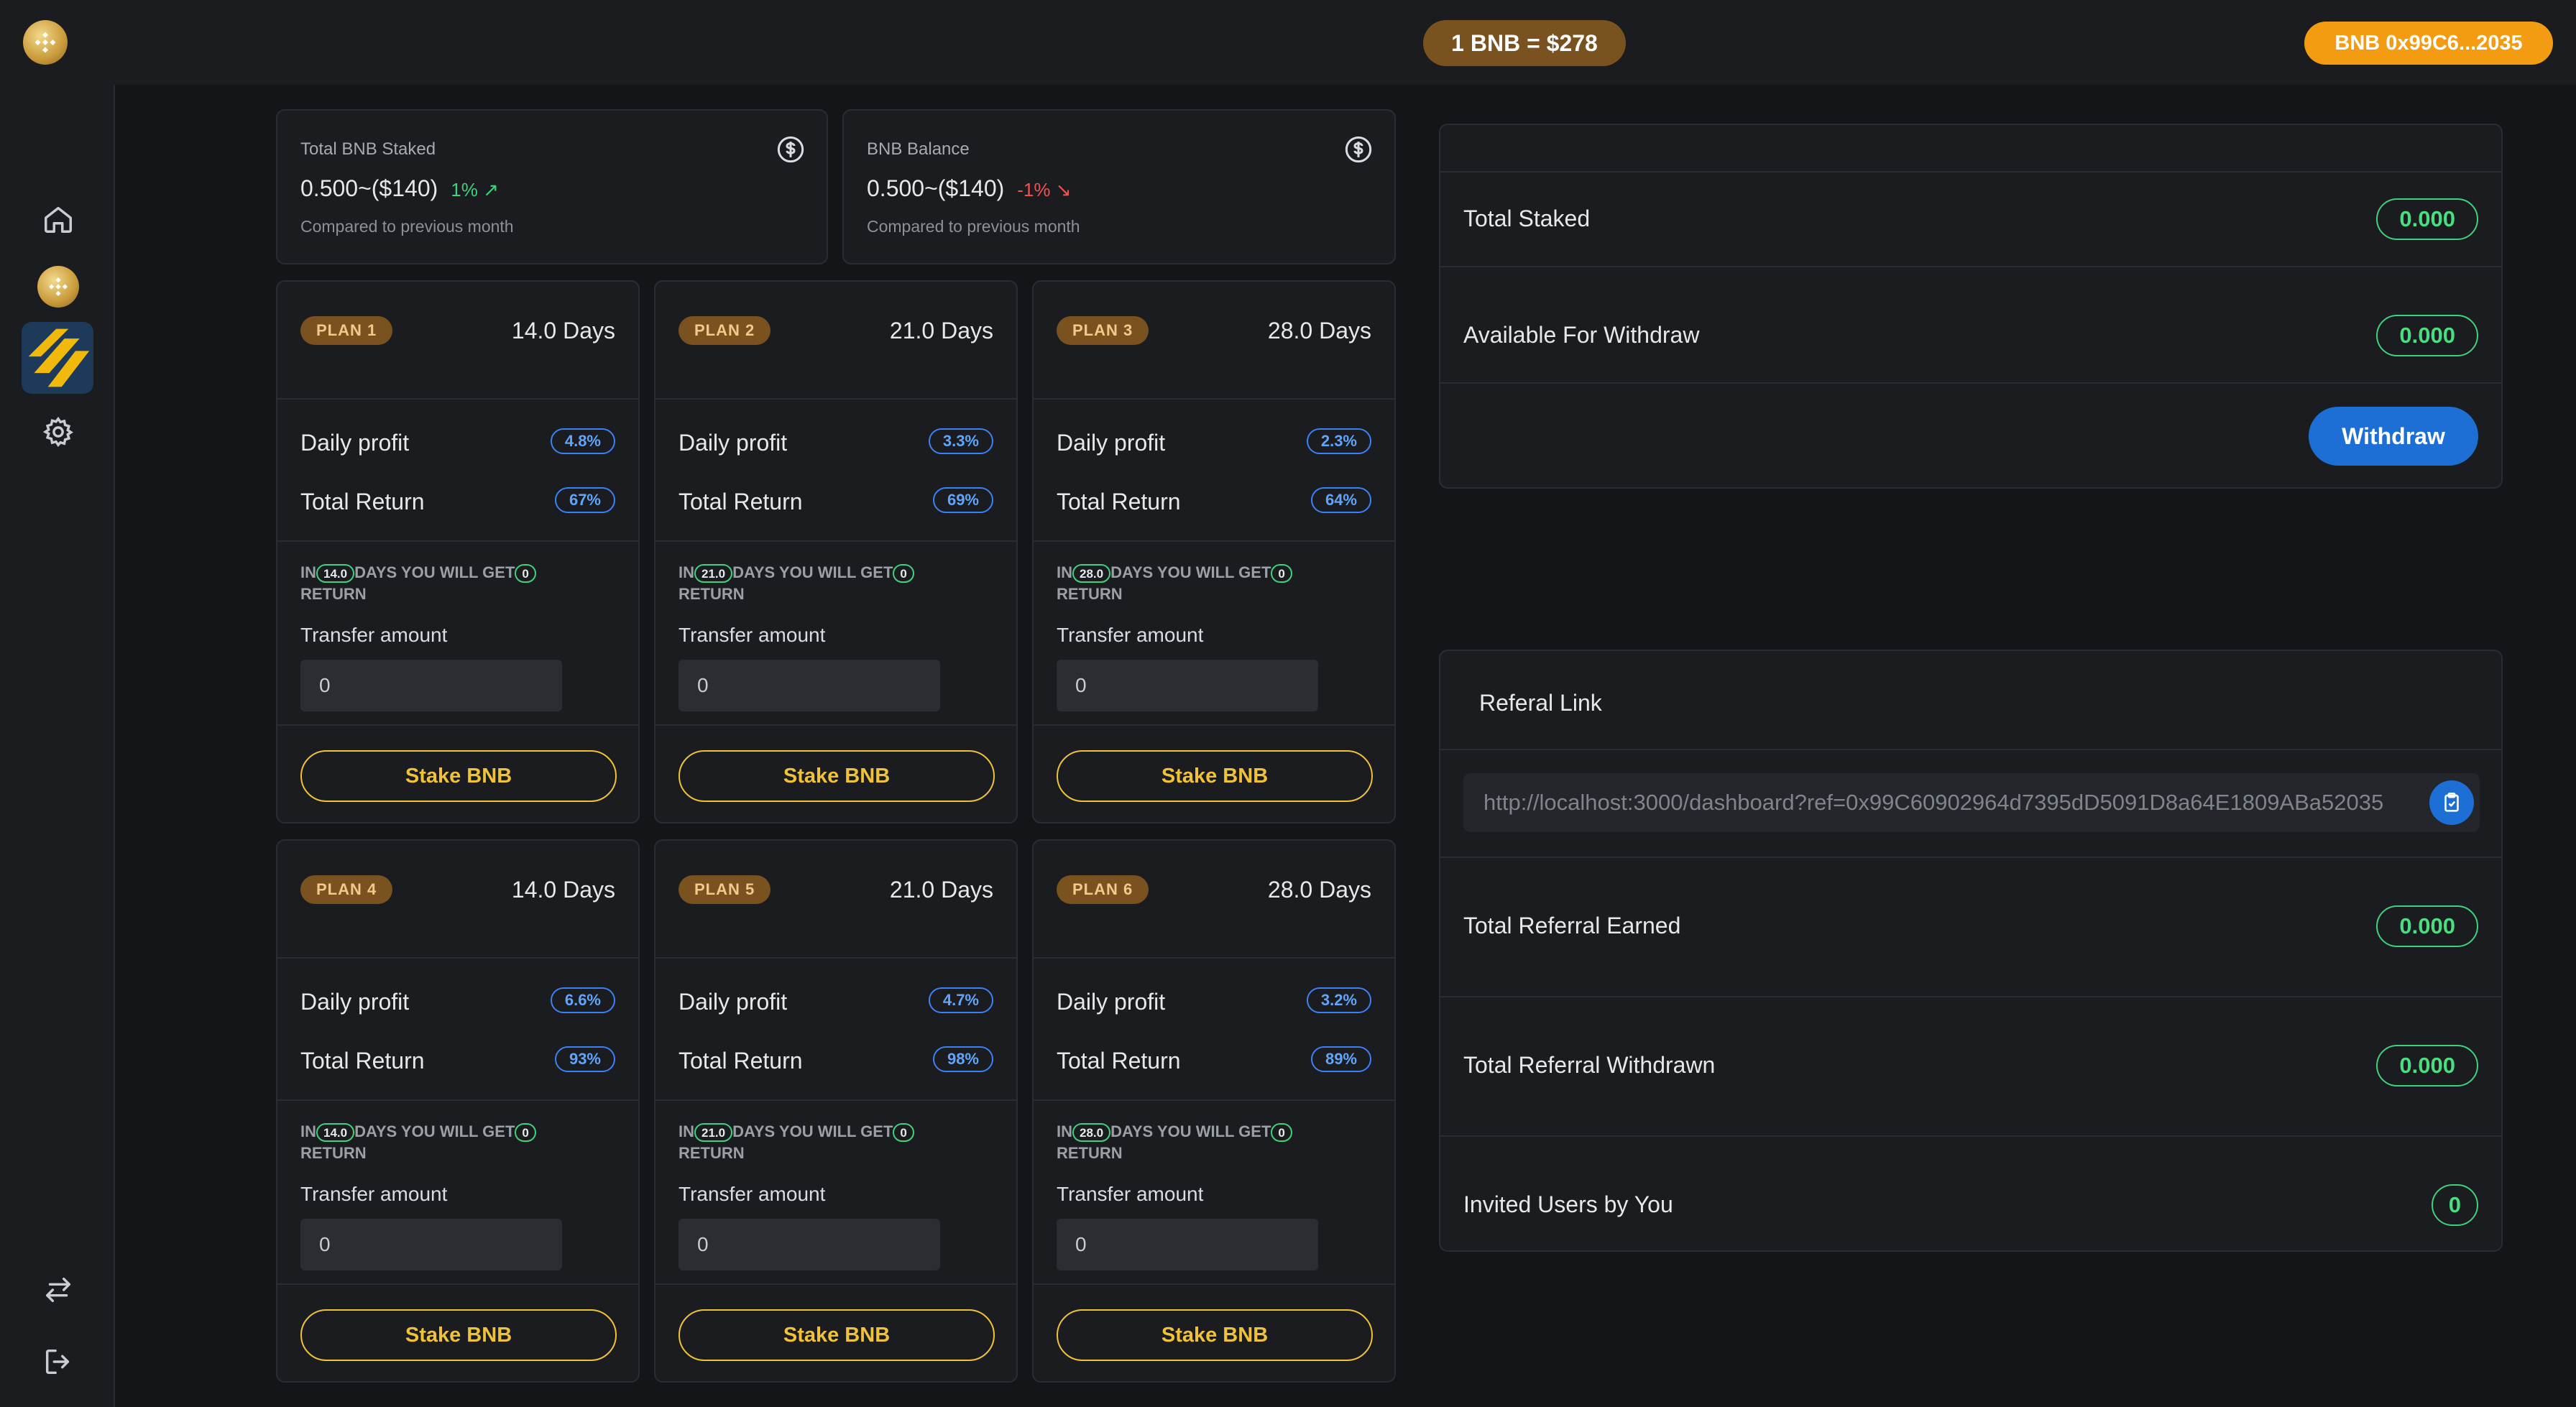 This screenshot has height=1407, width=2576. I want to click on arrow-up-right-icon: ↗, so click(491, 189).